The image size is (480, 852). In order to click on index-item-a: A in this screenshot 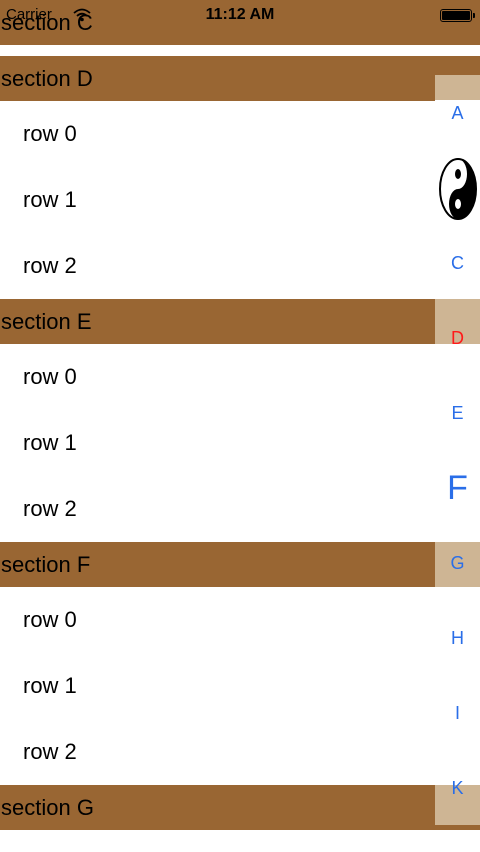, I will do `click(457, 113)`.